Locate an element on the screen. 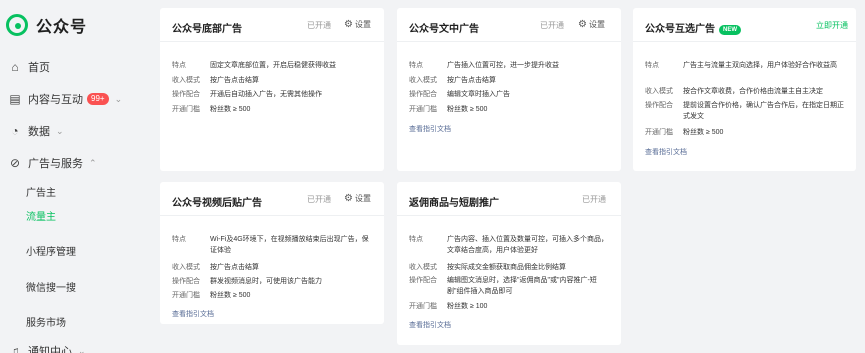 The width and height of the screenshot is (865, 353). row-value: 广告内容、插入位置及数量可控，可插入多个商品，文章结合度高，用户体验更好 is located at coordinates (527, 245).